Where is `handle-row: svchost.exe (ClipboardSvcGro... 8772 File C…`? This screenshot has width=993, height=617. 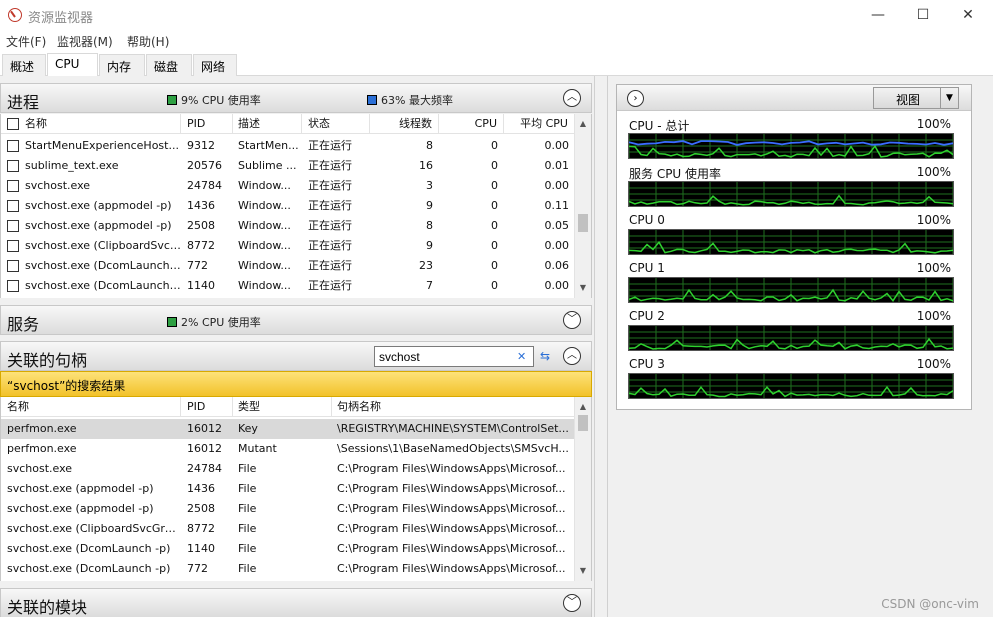 handle-row: svchost.exe (ClipboardSvcGro... 8772 File C… is located at coordinates (288, 529).